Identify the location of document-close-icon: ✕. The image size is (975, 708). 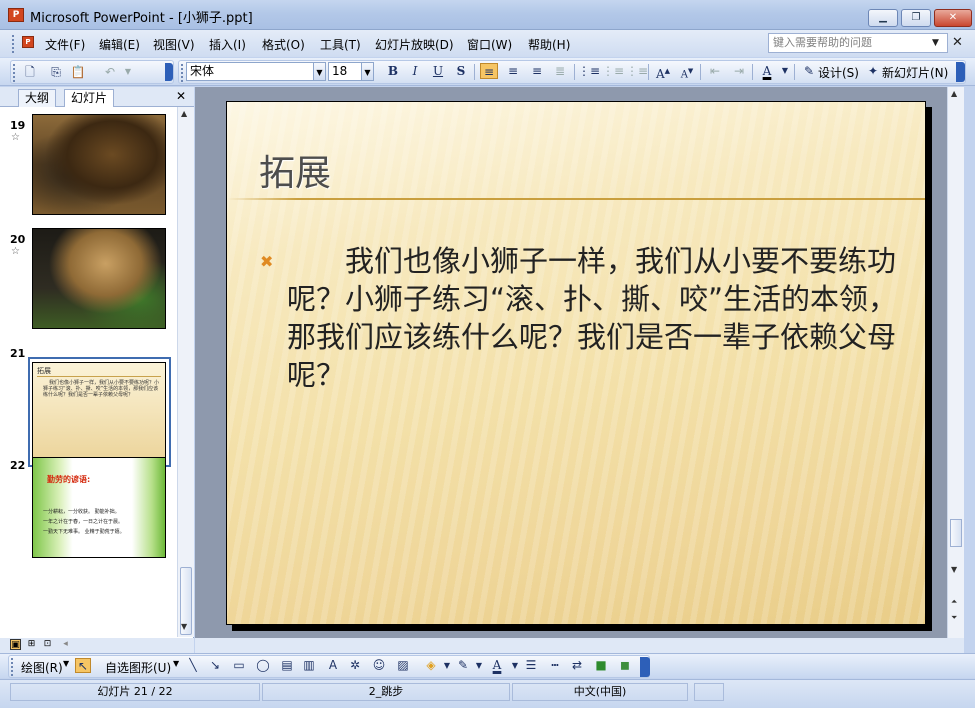
(957, 42).